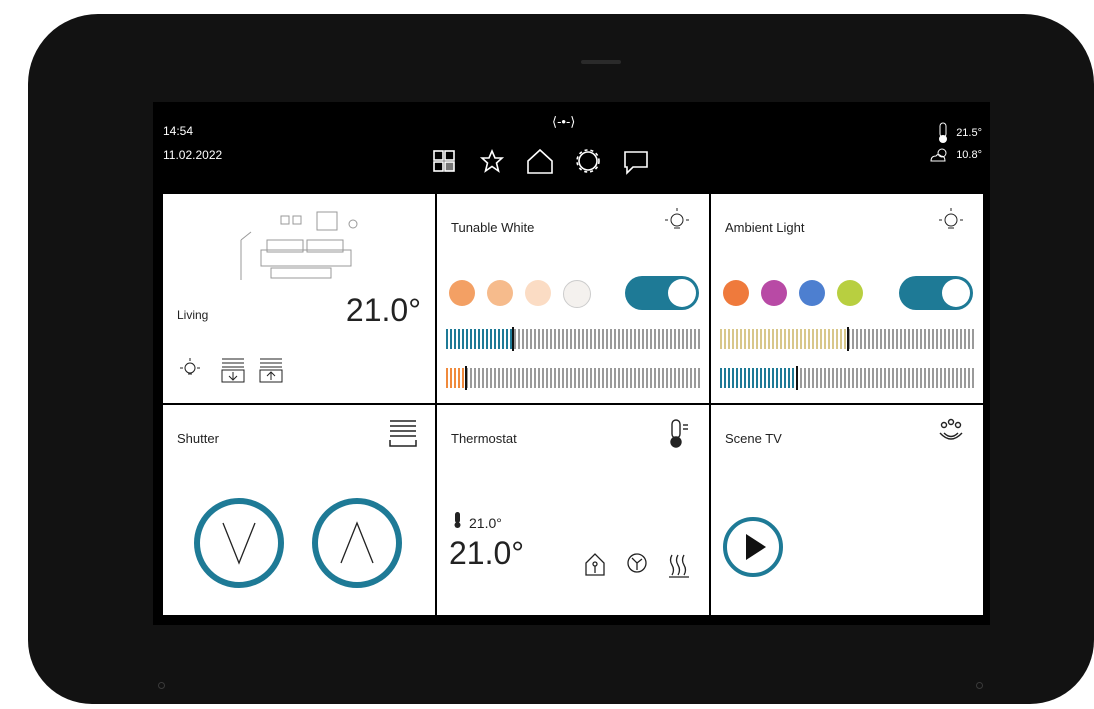  I want to click on color-temp-slider, so click(573, 378).